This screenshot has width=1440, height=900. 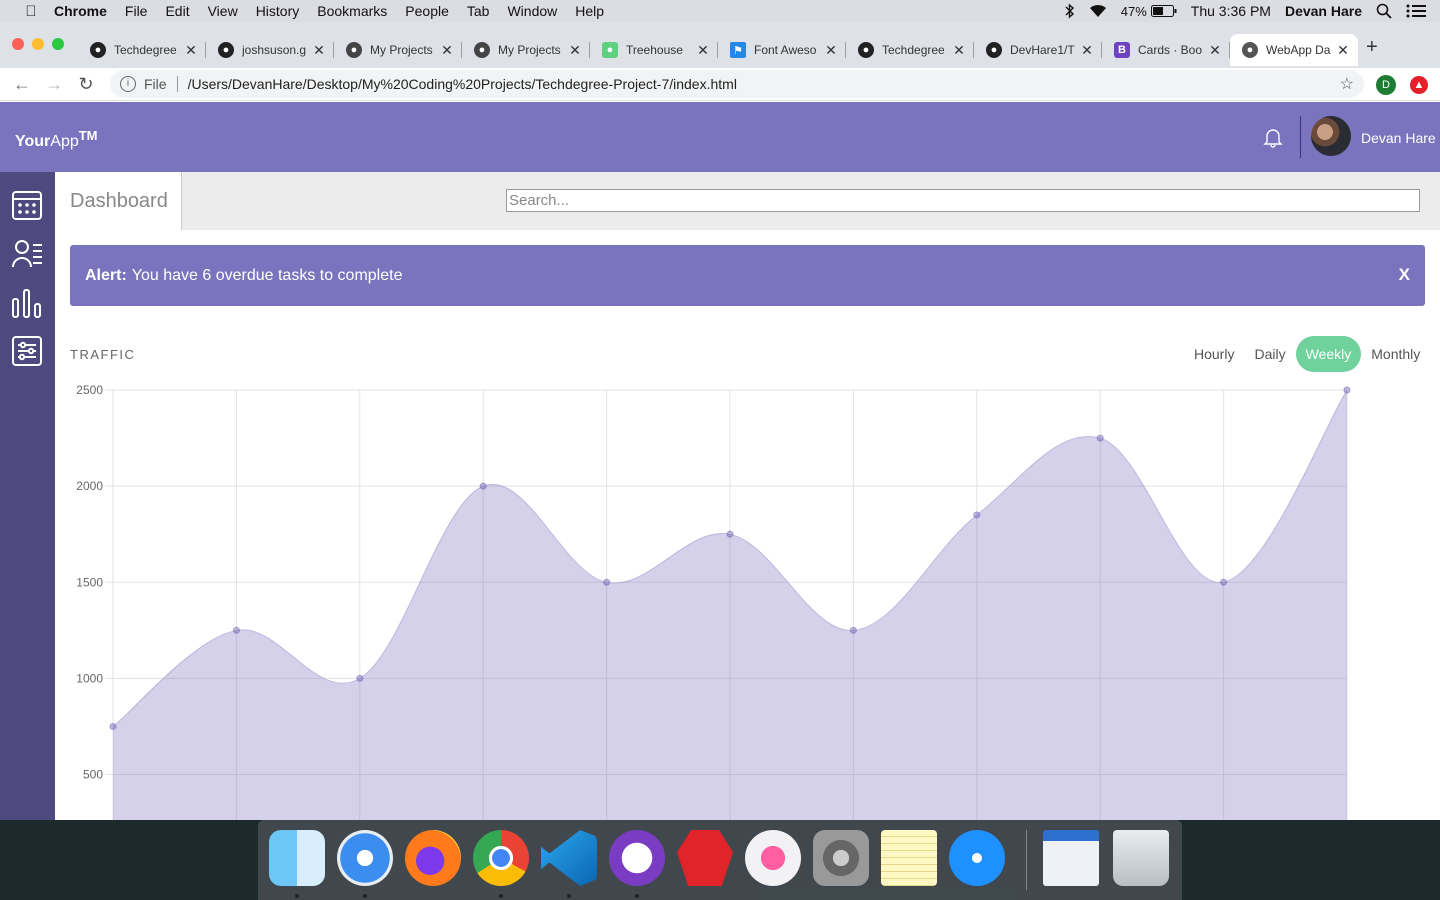 What do you see at coordinates (909, 858) in the screenshot?
I see `notes-icon` at bounding box center [909, 858].